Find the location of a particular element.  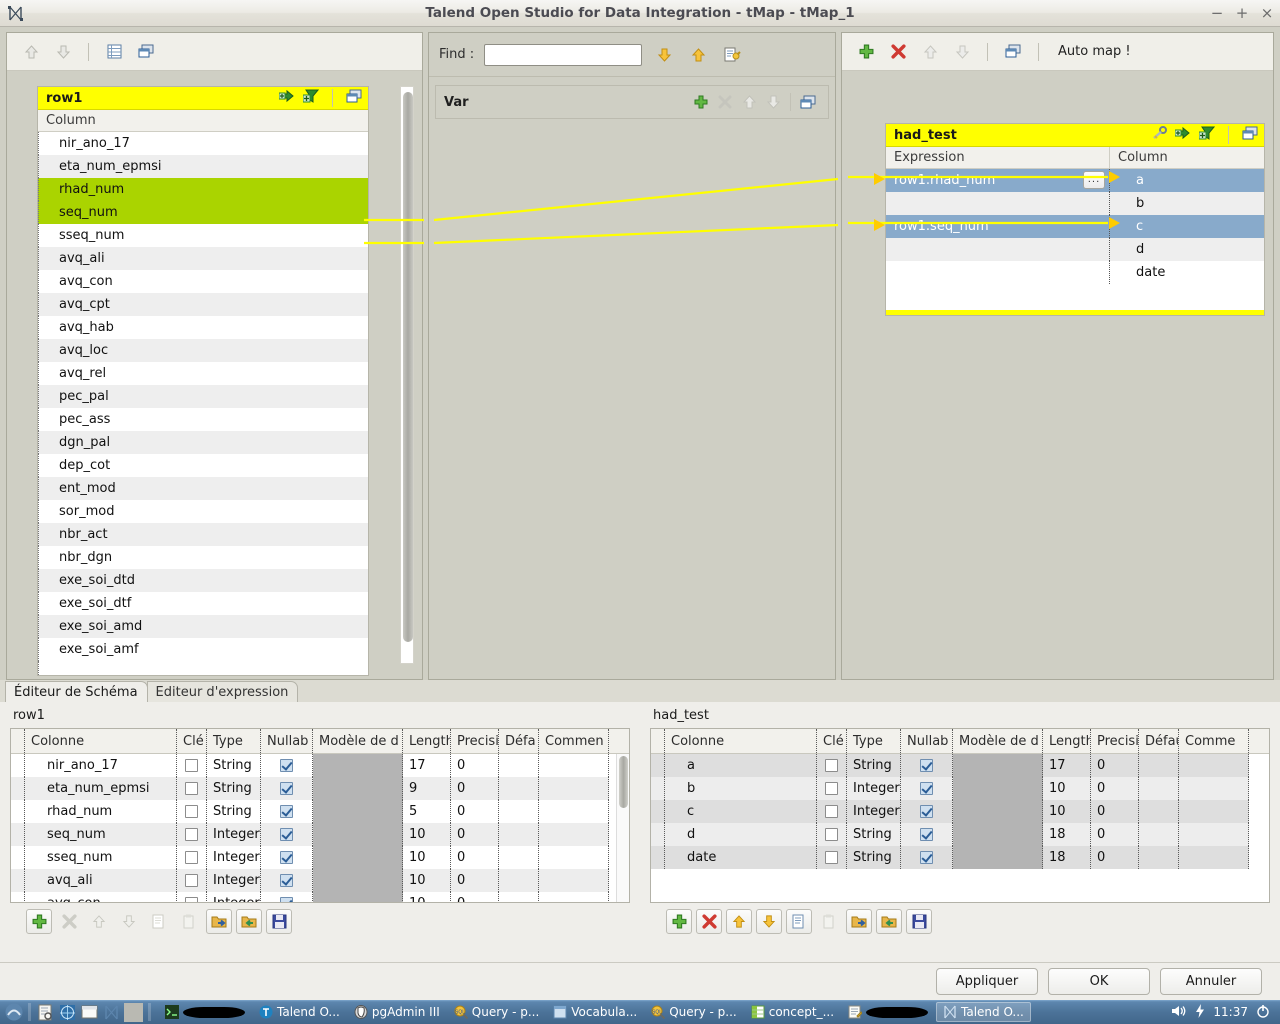

filter-icon is located at coordinates (1207, 135).